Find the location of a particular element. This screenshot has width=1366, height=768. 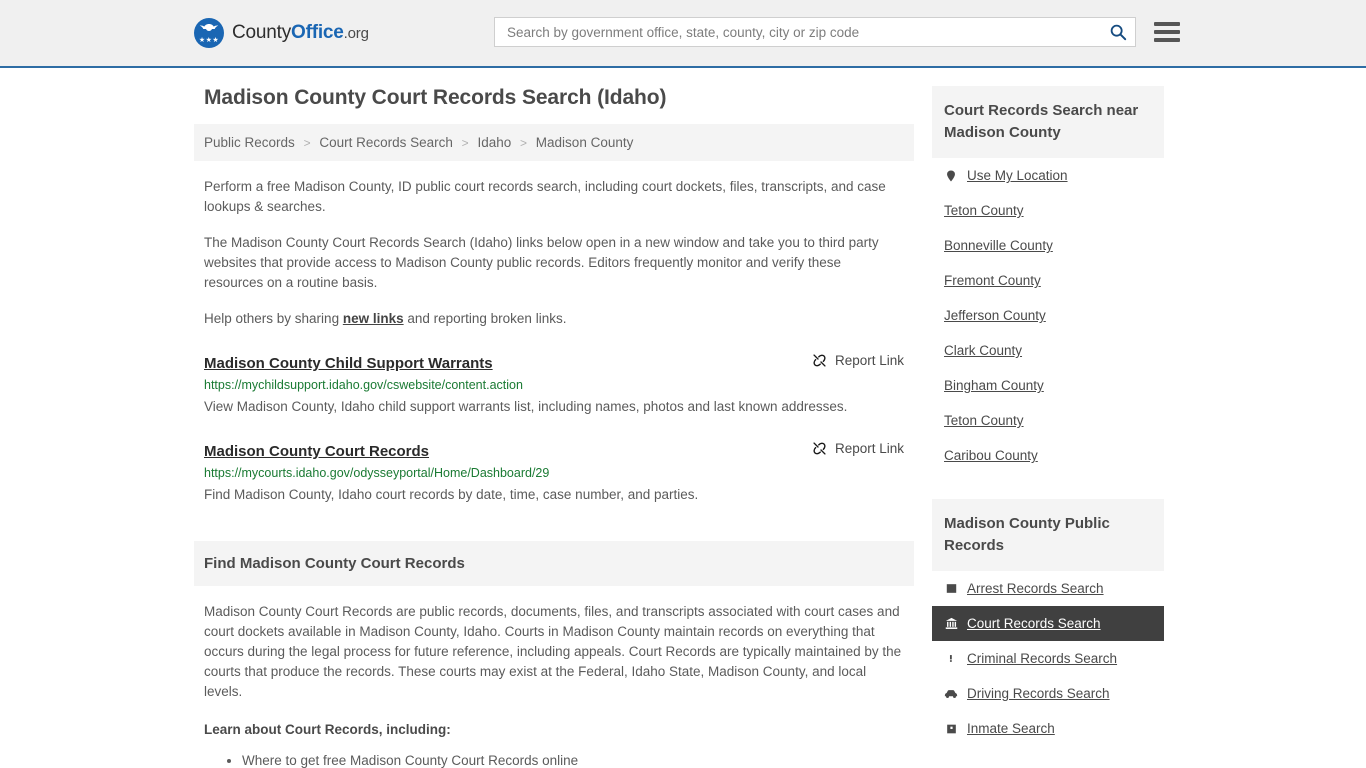

sidebar-item-label: Court Records Search is located at coordinates (1034, 623).